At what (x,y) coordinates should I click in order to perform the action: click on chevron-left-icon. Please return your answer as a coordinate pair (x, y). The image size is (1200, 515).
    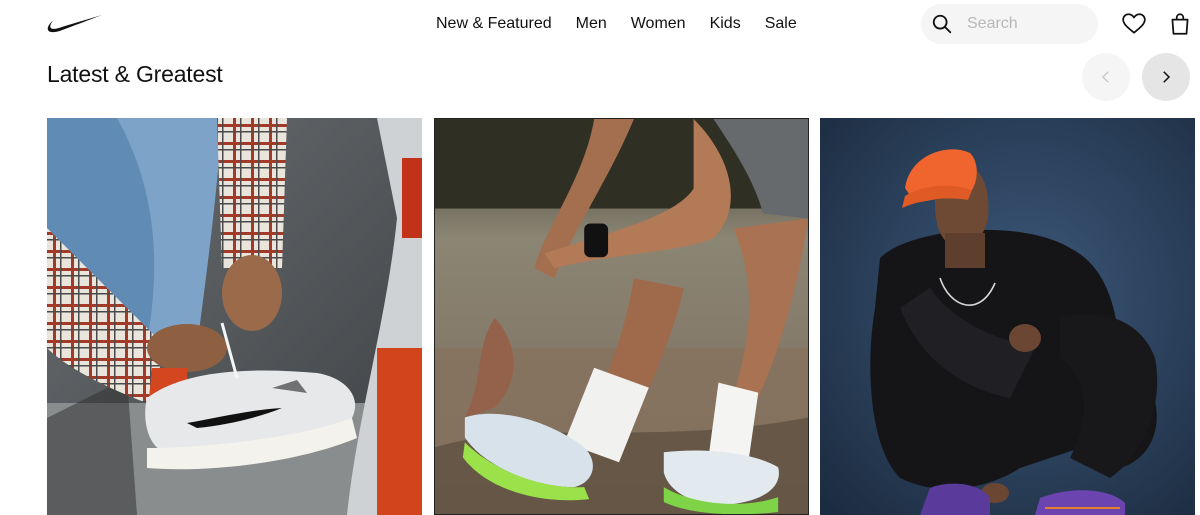
    Looking at the image, I should click on (1105, 77).